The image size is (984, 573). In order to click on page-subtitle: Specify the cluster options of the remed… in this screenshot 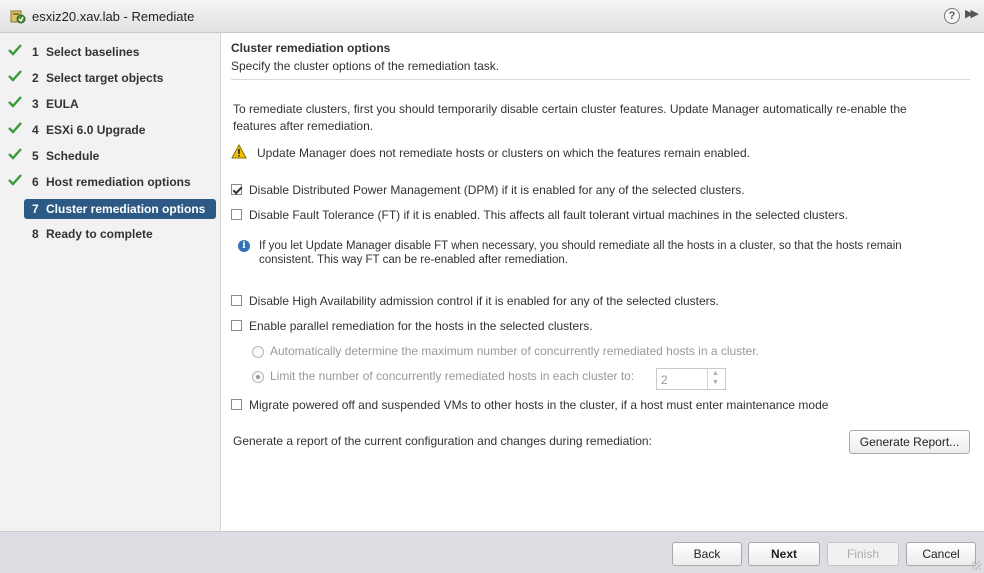, I will do `click(365, 66)`.